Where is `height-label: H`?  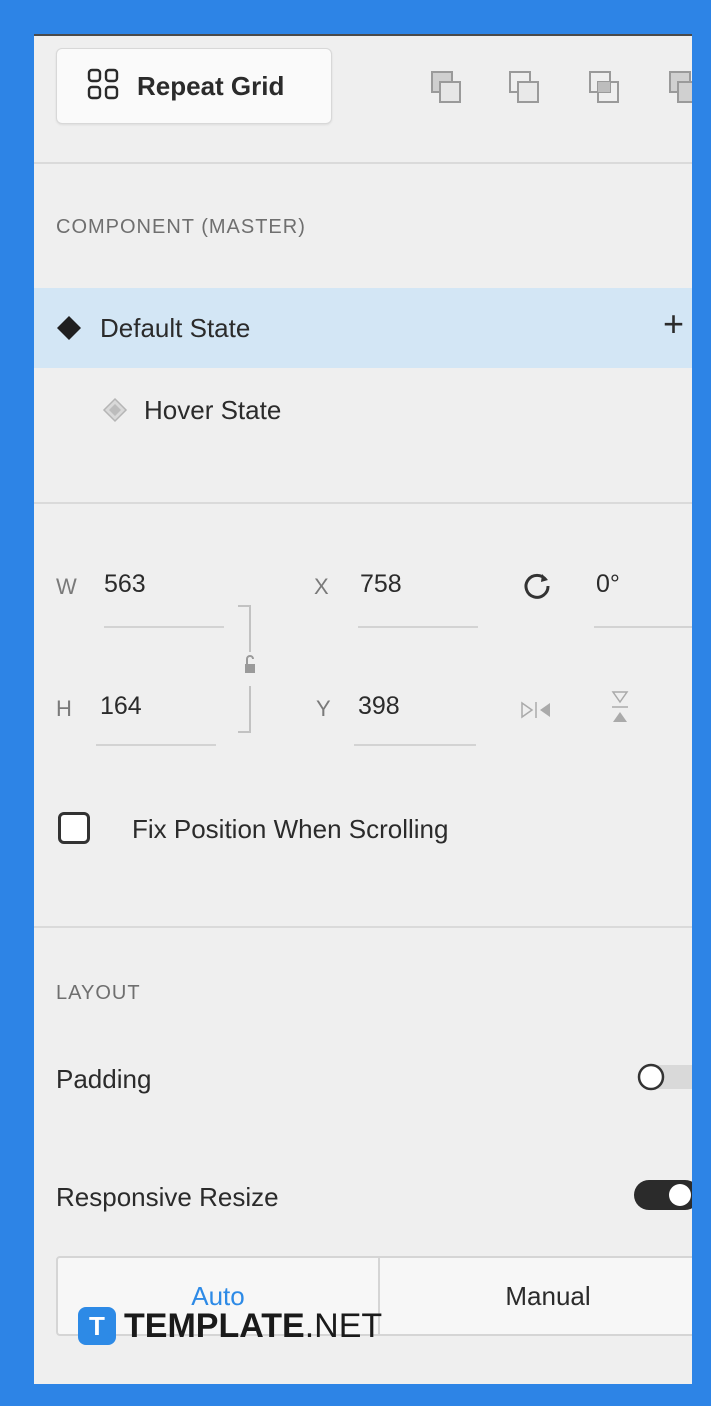
height-label: H is located at coordinates (64, 708).